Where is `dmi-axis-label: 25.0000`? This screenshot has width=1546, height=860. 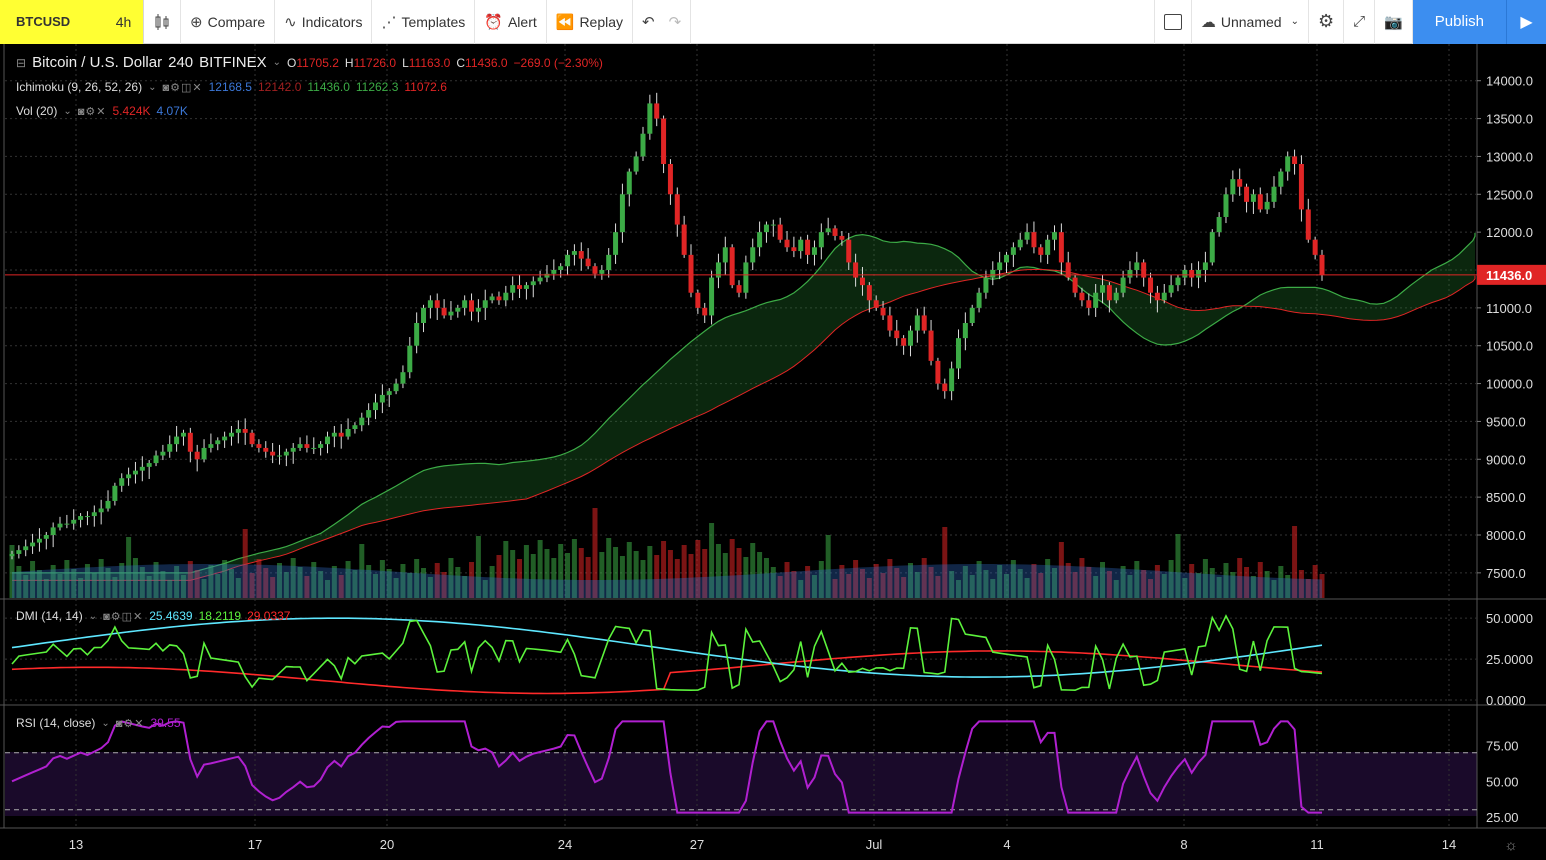 dmi-axis-label: 25.0000 is located at coordinates (1509, 659).